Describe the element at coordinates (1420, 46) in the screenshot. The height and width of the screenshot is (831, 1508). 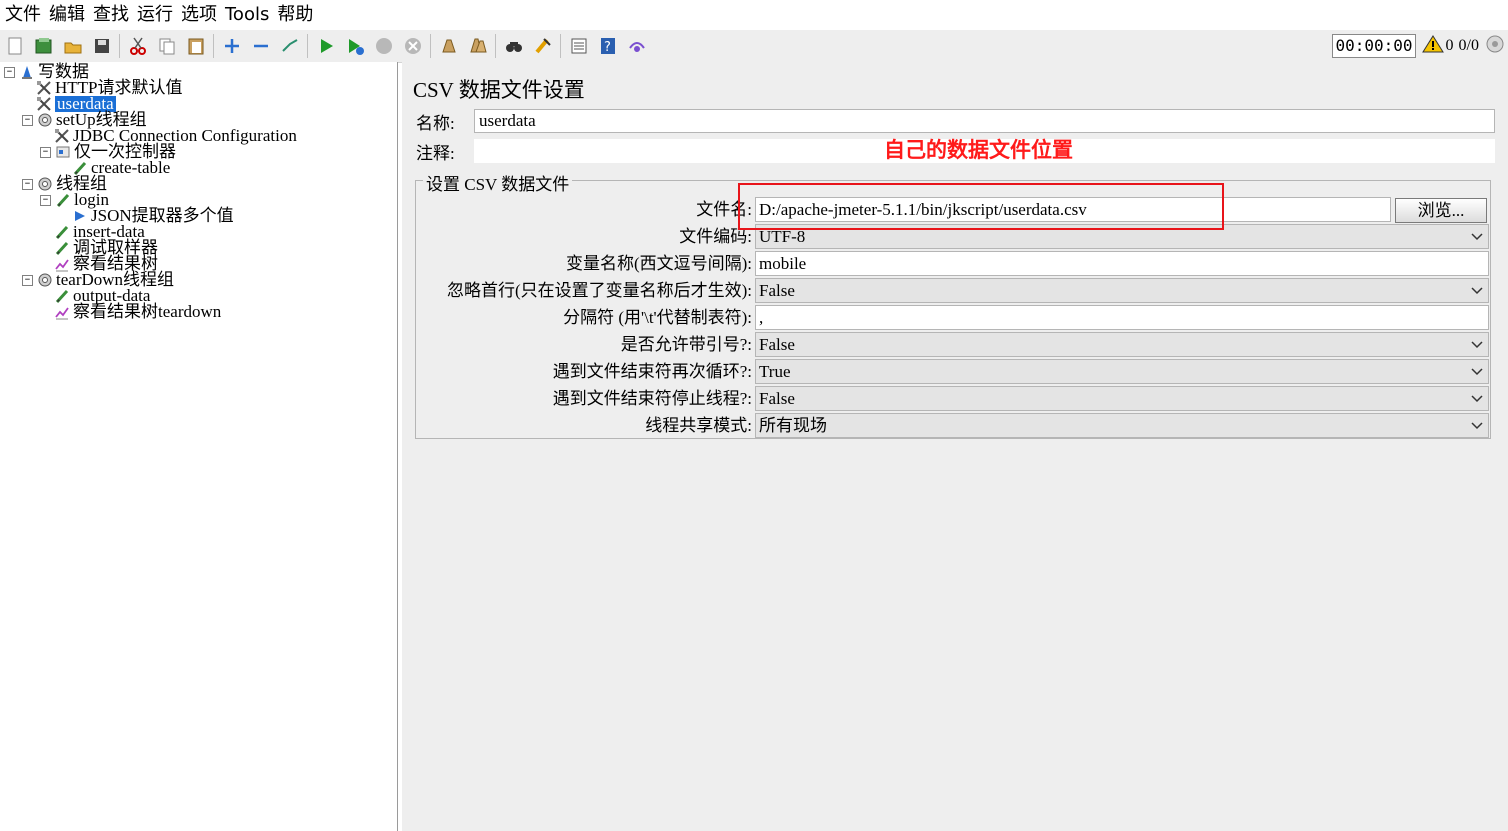
I see `toolbar-status: 00:00:00 0 0/0` at that location.